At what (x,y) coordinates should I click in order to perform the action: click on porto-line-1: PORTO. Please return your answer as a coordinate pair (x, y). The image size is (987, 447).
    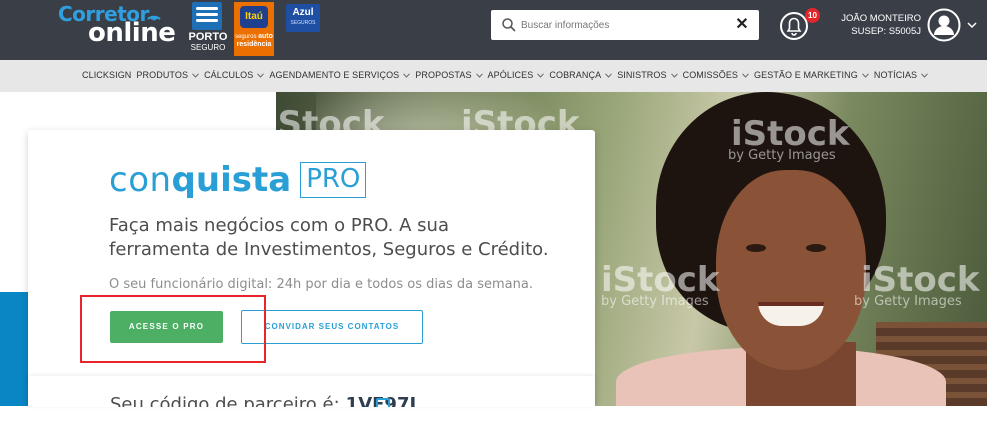
    Looking at the image, I should click on (208, 37).